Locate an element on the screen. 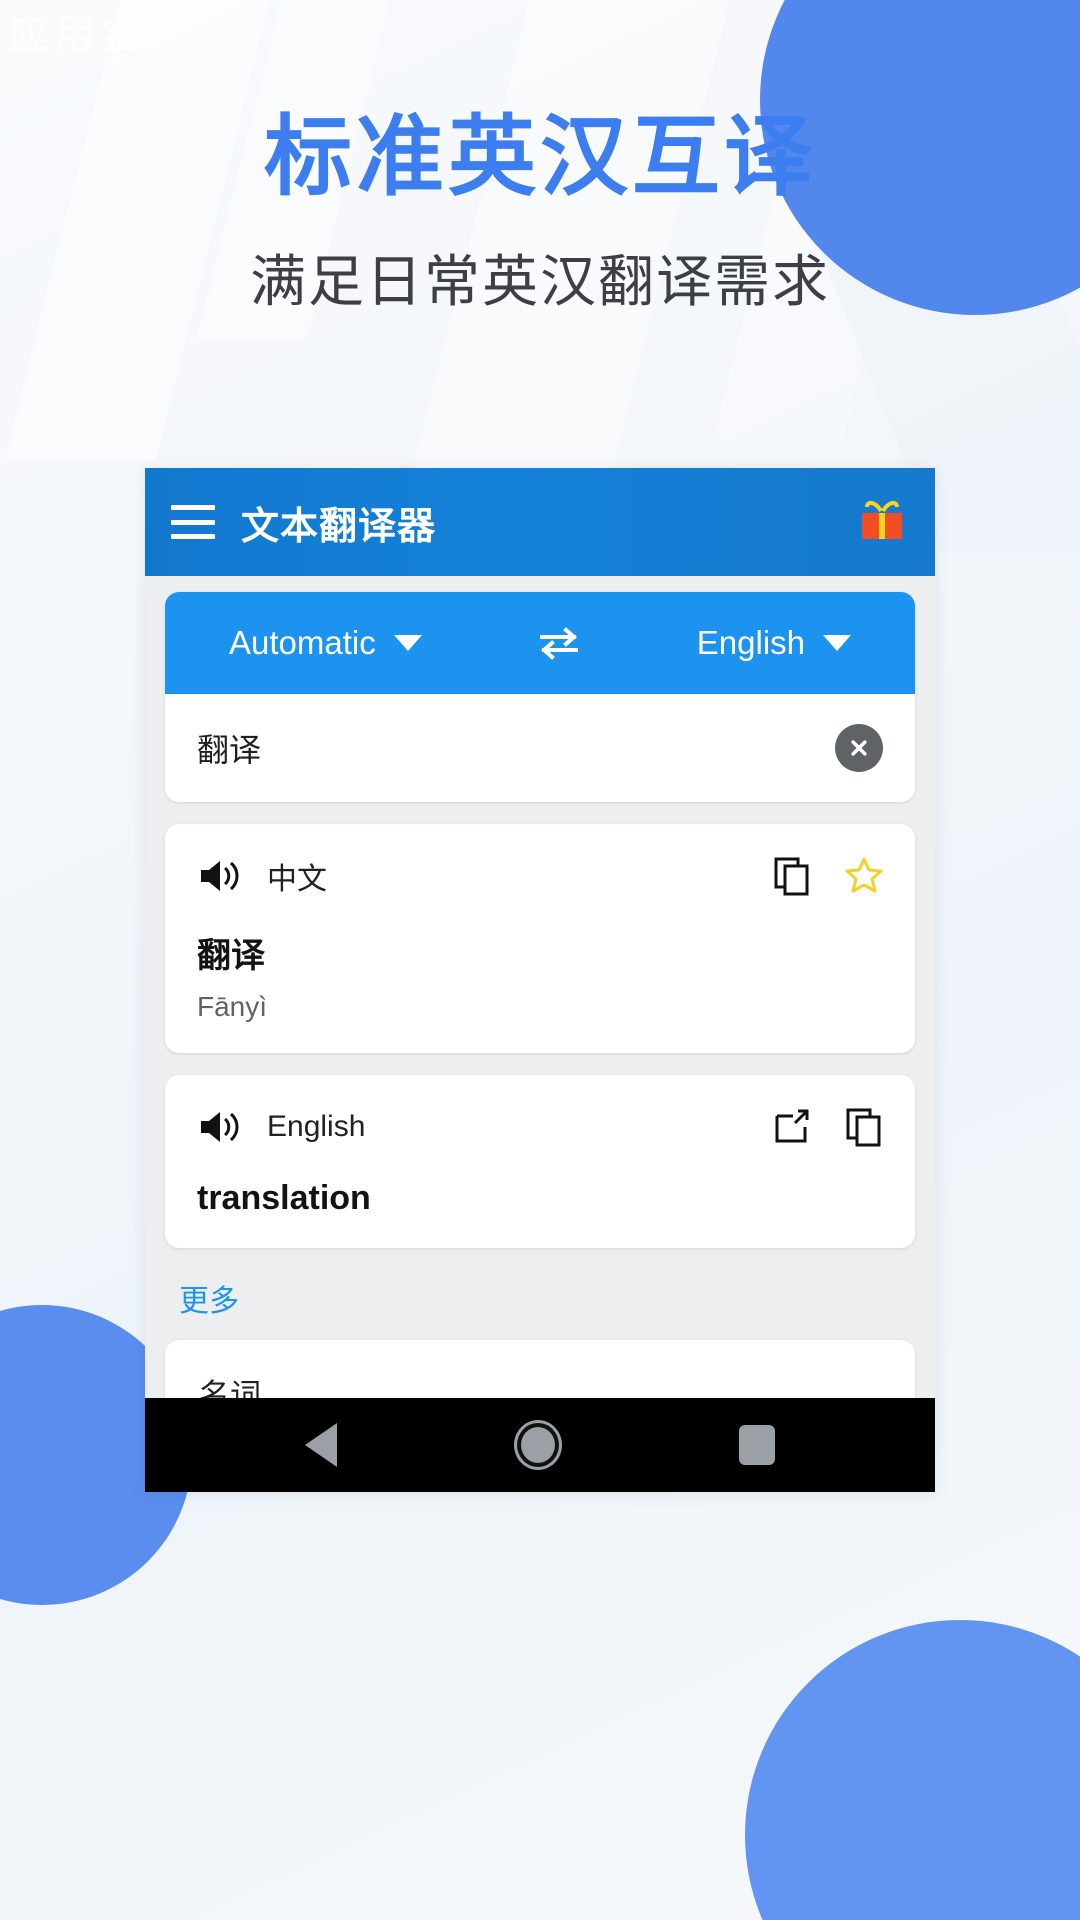 This screenshot has width=1080, height=1920. target-language-label: English is located at coordinates (750, 642).